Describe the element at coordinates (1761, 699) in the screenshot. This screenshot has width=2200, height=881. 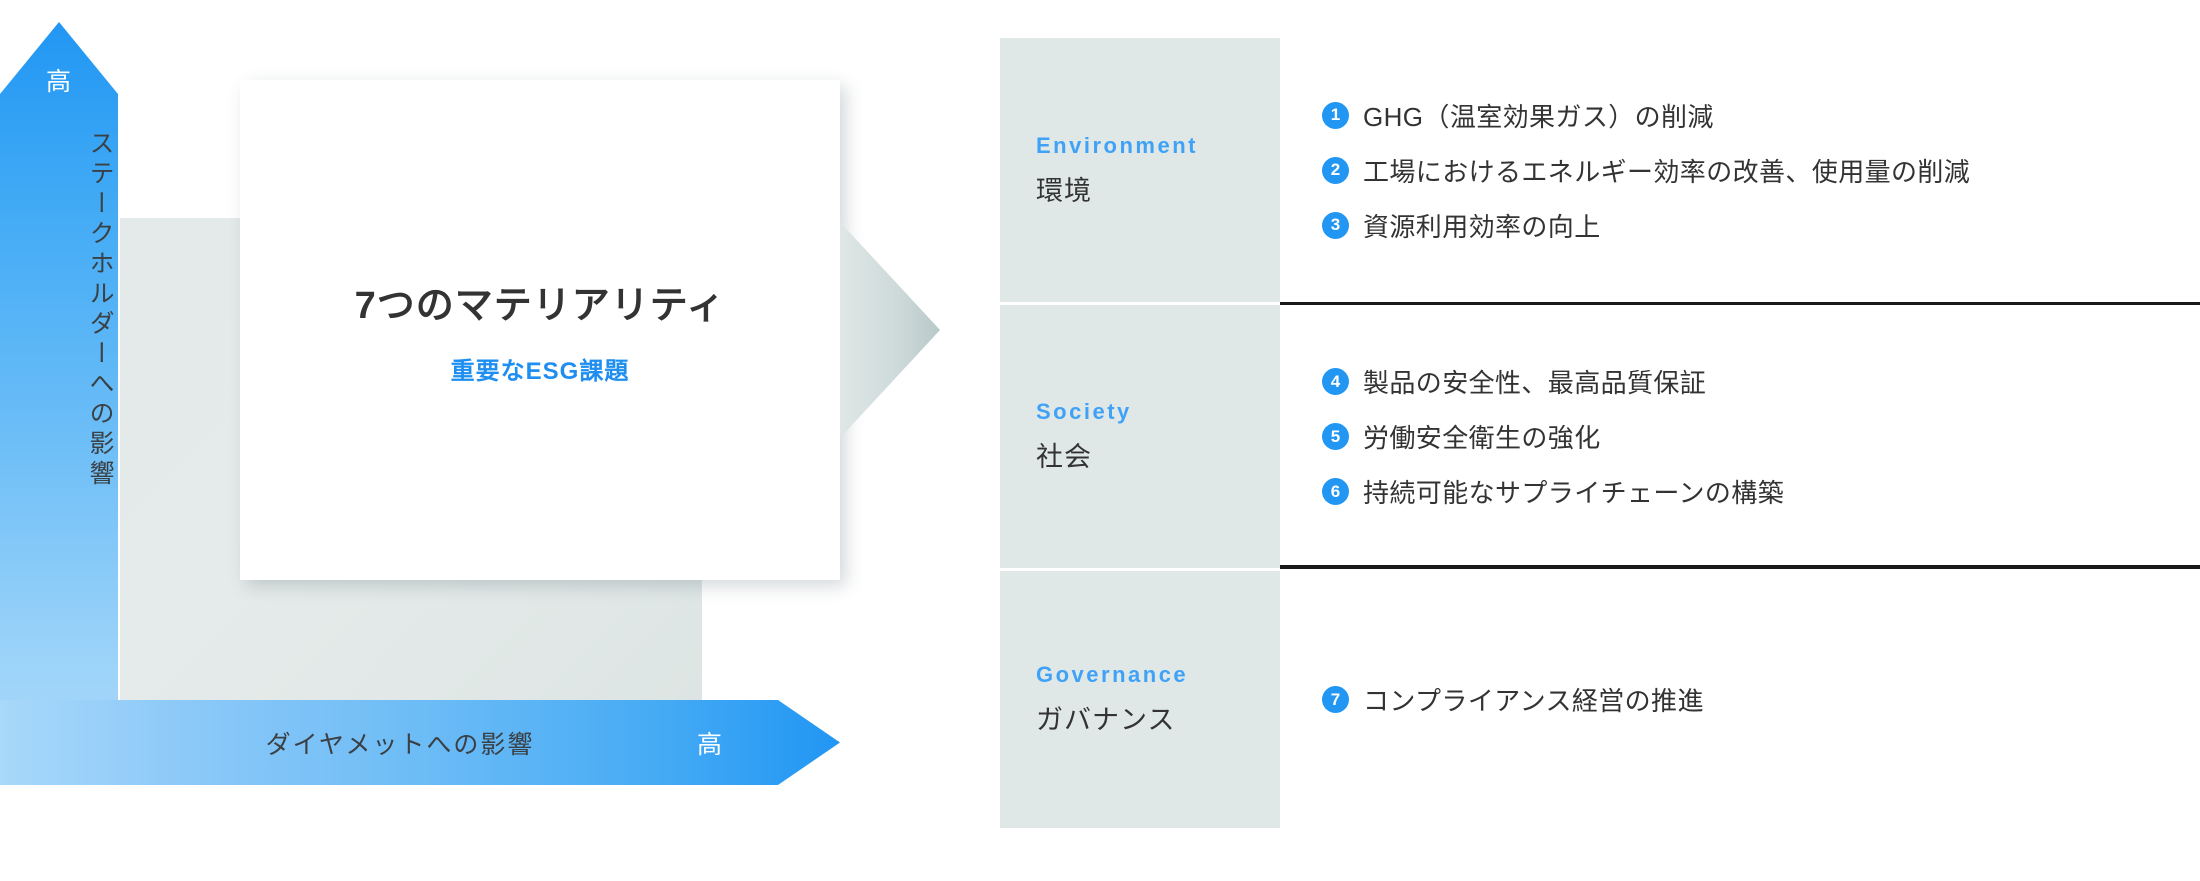
I see `list-item: 7 コンプライアンス経営の推進` at that location.